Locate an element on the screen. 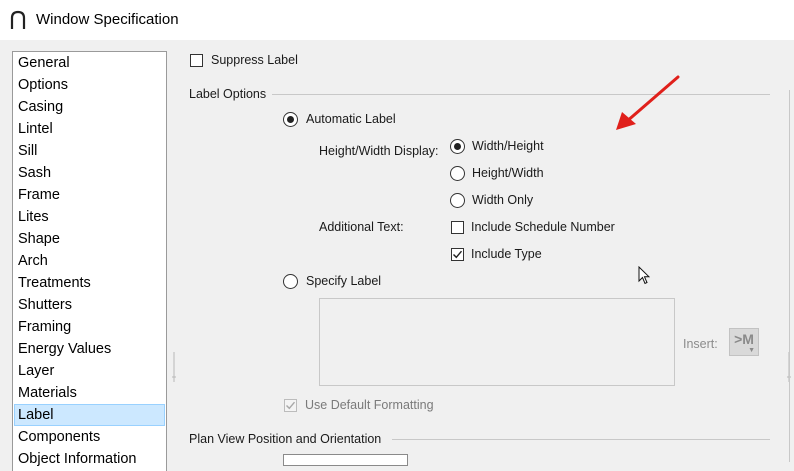 The width and height of the screenshot is (794, 471). specify-label-text: Specify Label is located at coordinates (344, 281).